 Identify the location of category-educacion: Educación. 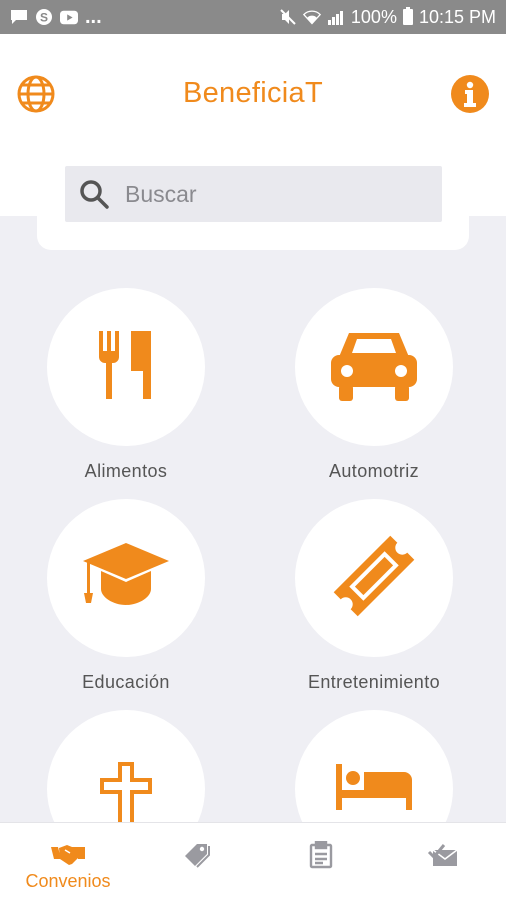
(126, 596).